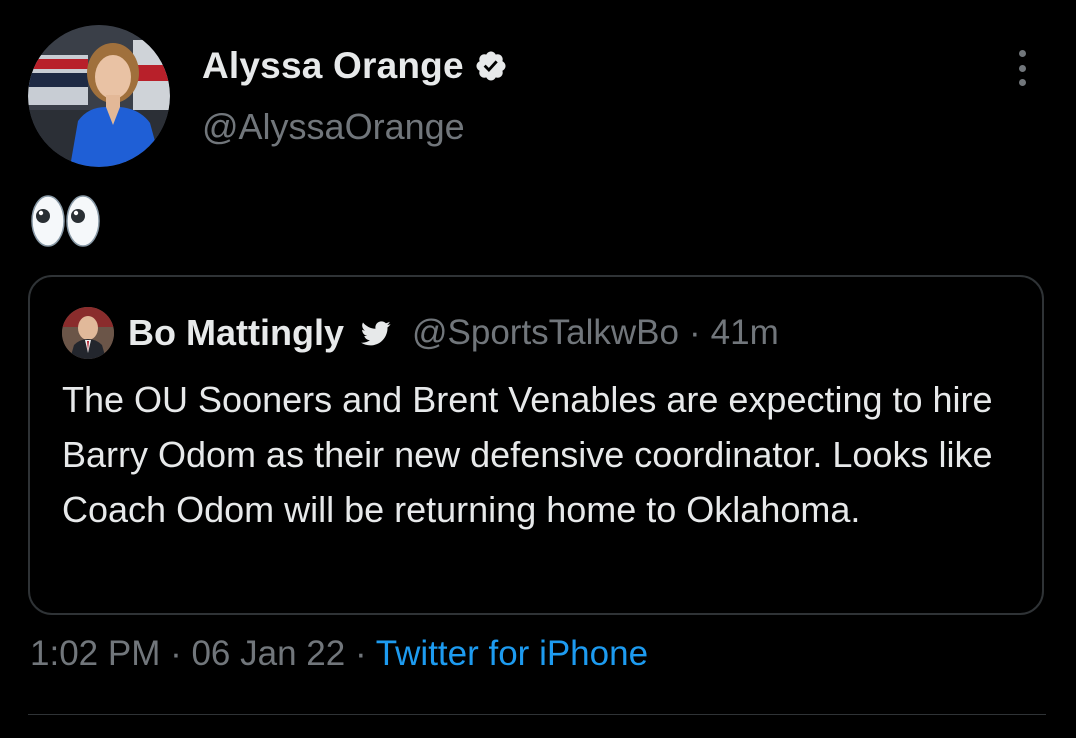 This screenshot has height=738, width=1076. Describe the element at coordinates (236, 333) in the screenshot. I see `quoted-author-name: Bo Mattingly` at that location.